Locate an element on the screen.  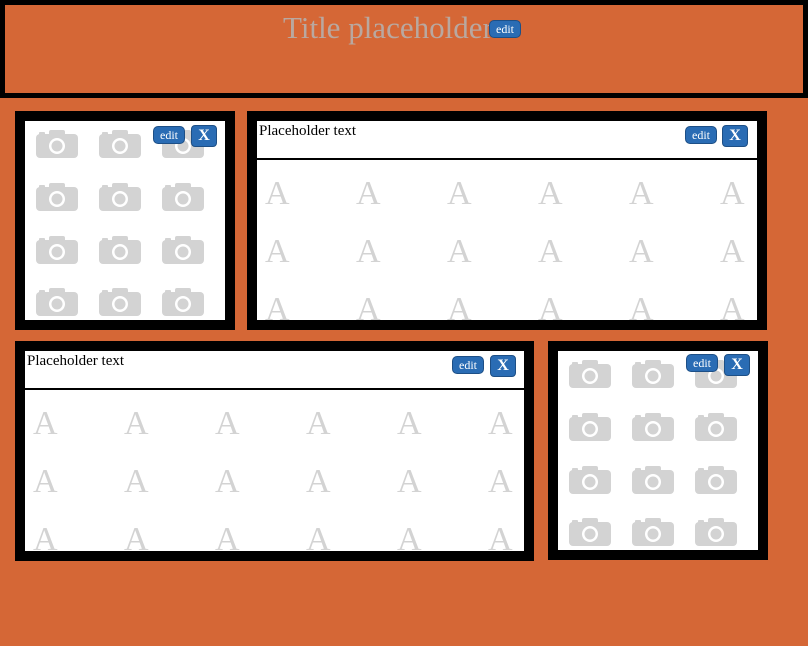
text-panel-bottom-close-button: X is located at coordinates (503, 366).